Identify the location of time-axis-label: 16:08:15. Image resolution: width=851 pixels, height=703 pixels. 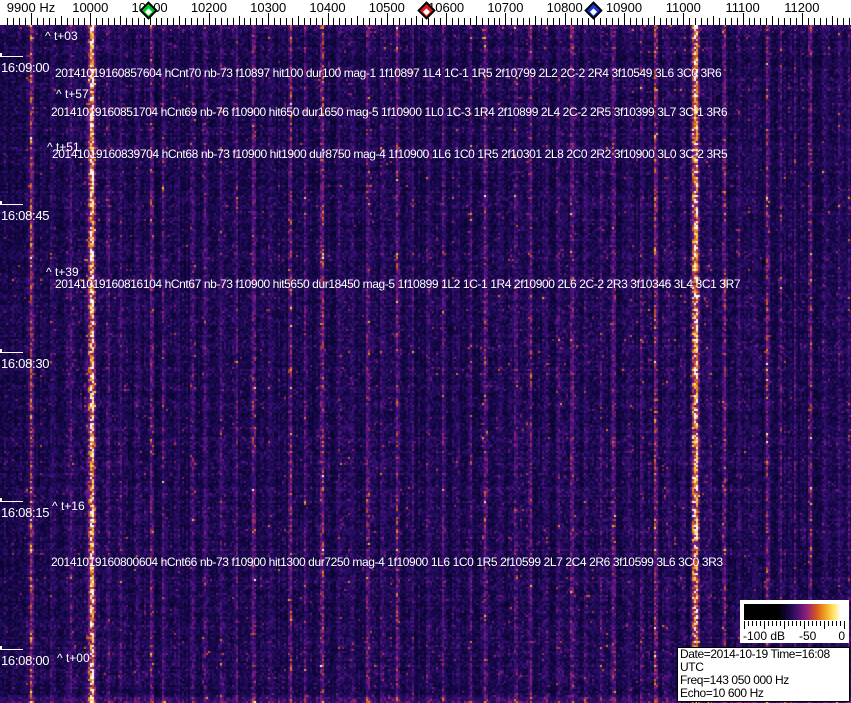
(25, 512).